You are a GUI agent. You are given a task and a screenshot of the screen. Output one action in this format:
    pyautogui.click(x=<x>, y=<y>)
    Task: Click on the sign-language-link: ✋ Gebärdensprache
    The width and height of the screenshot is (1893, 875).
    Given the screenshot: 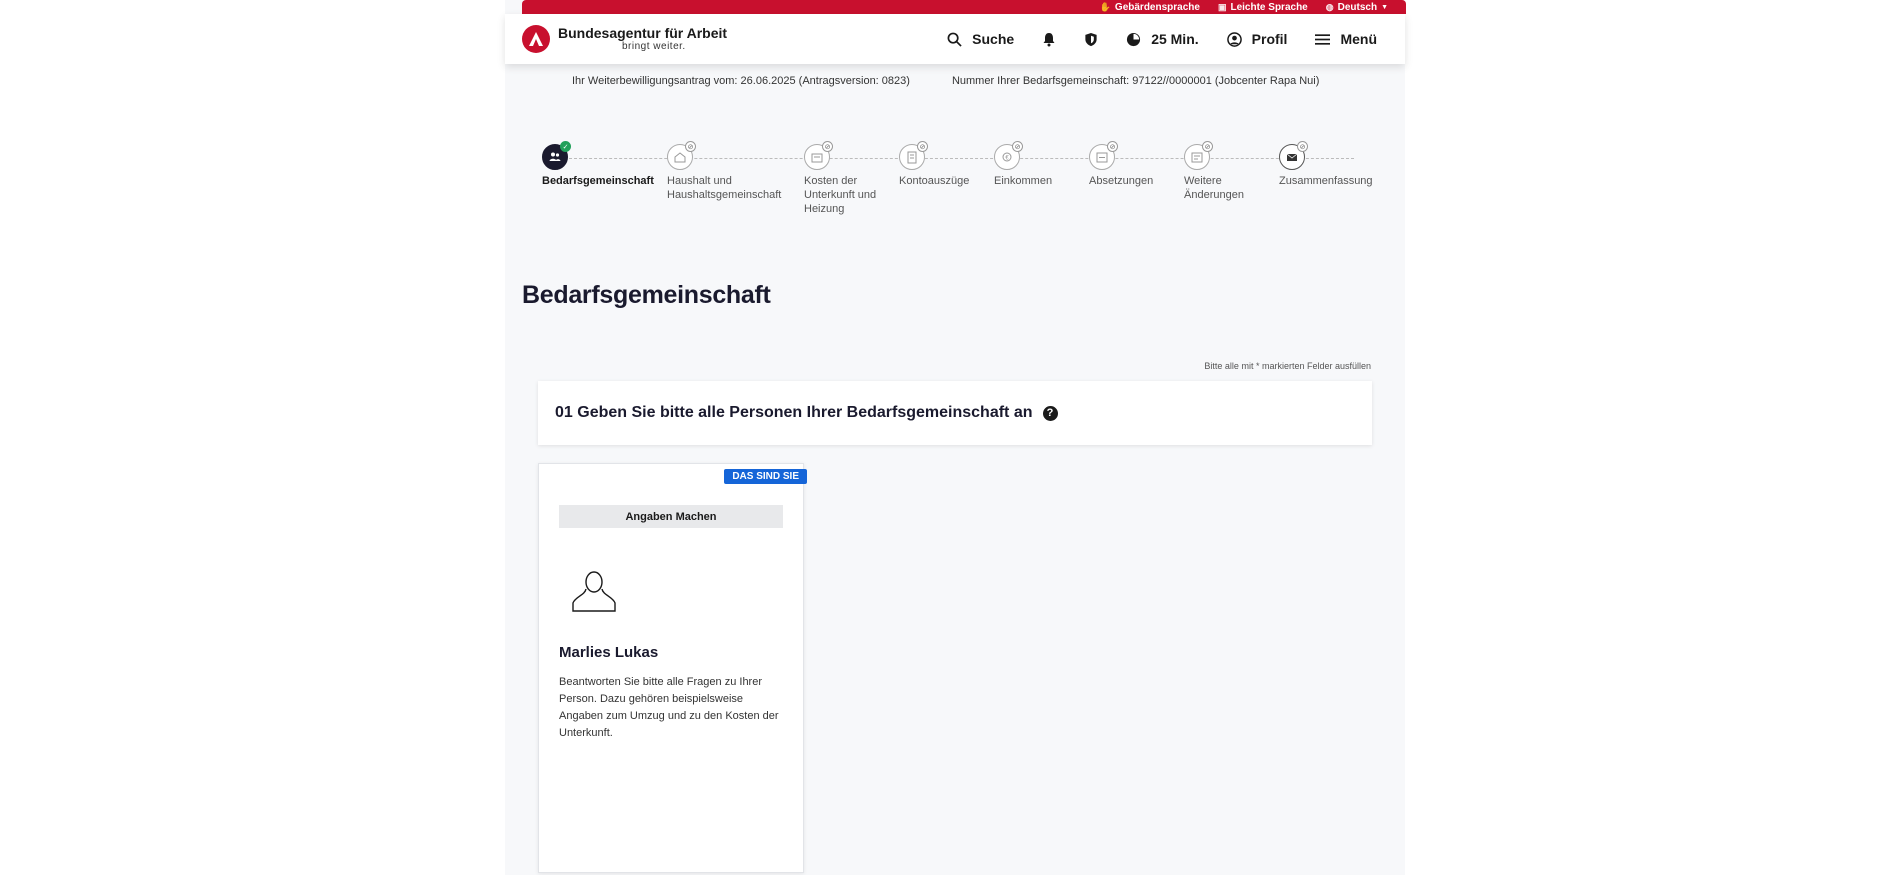 What is the action you would take?
    pyautogui.click(x=1150, y=7)
    